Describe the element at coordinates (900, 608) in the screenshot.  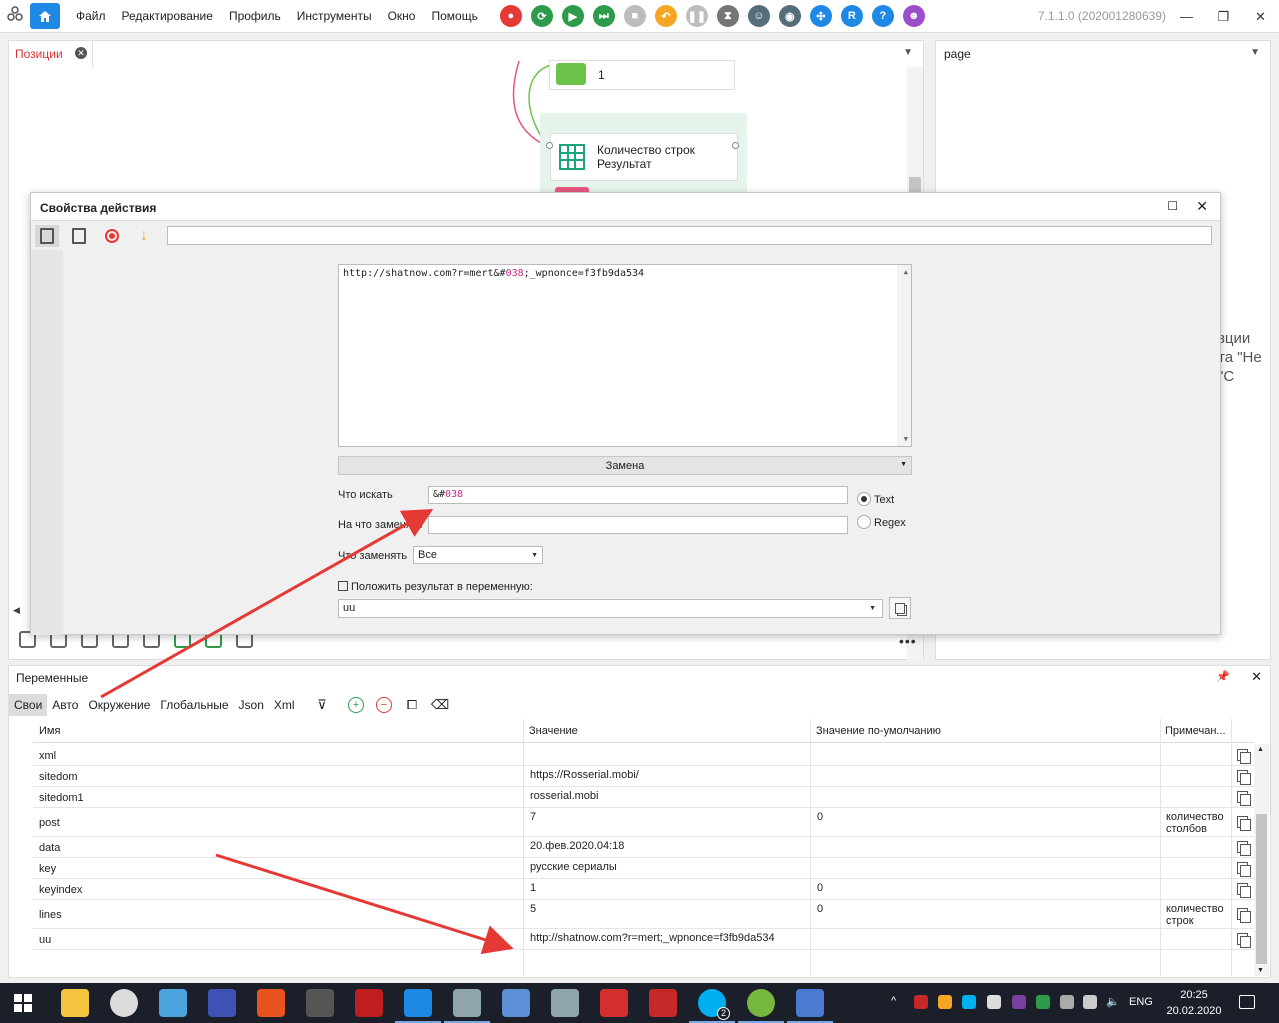
I see `copy-variable-button` at that location.